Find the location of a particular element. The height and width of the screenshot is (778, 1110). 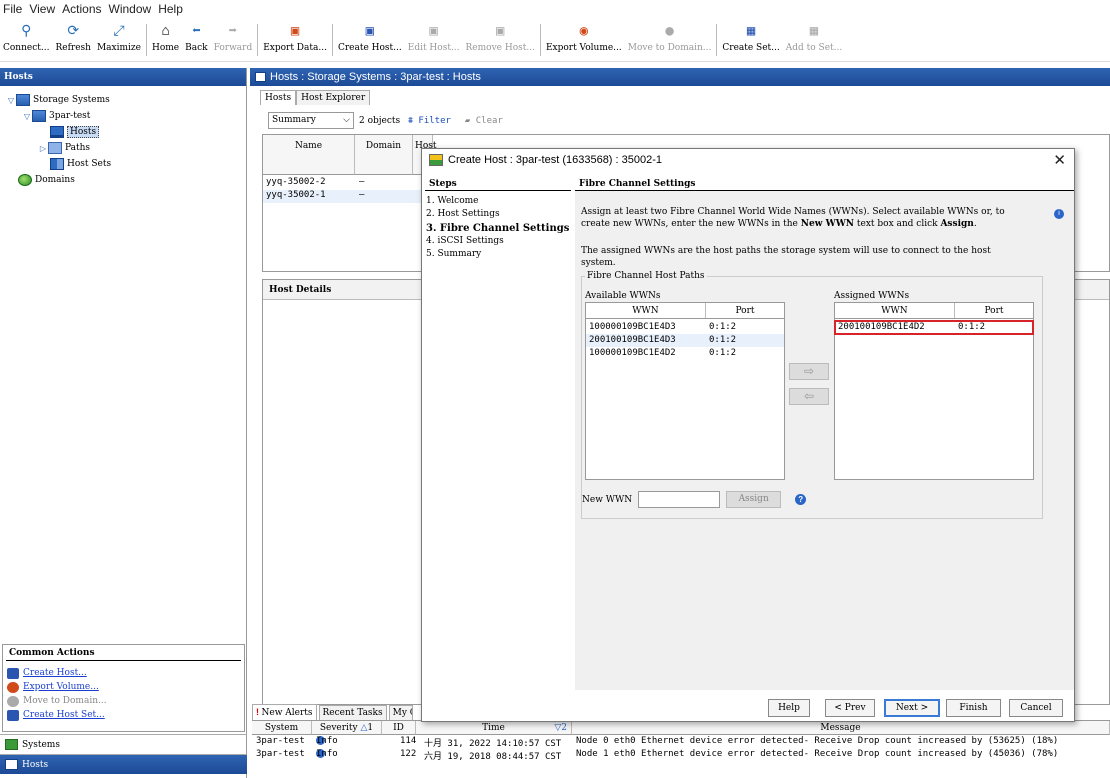

table-row: yyq-35002-1 — is located at coordinates (343, 196).